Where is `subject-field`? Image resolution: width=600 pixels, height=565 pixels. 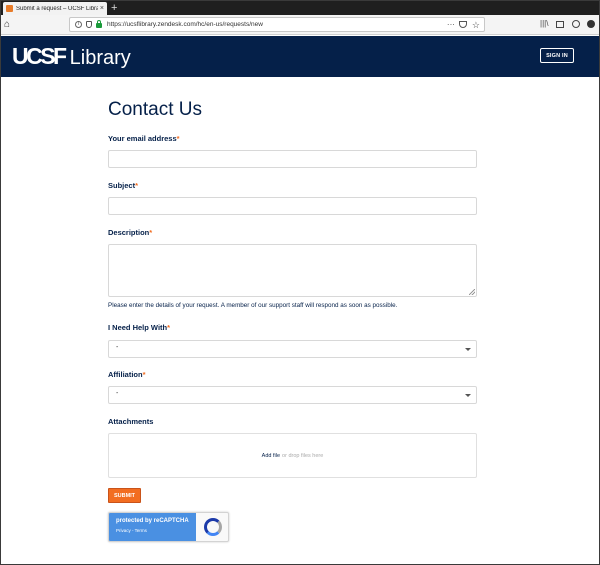 subject-field is located at coordinates (292, 206).